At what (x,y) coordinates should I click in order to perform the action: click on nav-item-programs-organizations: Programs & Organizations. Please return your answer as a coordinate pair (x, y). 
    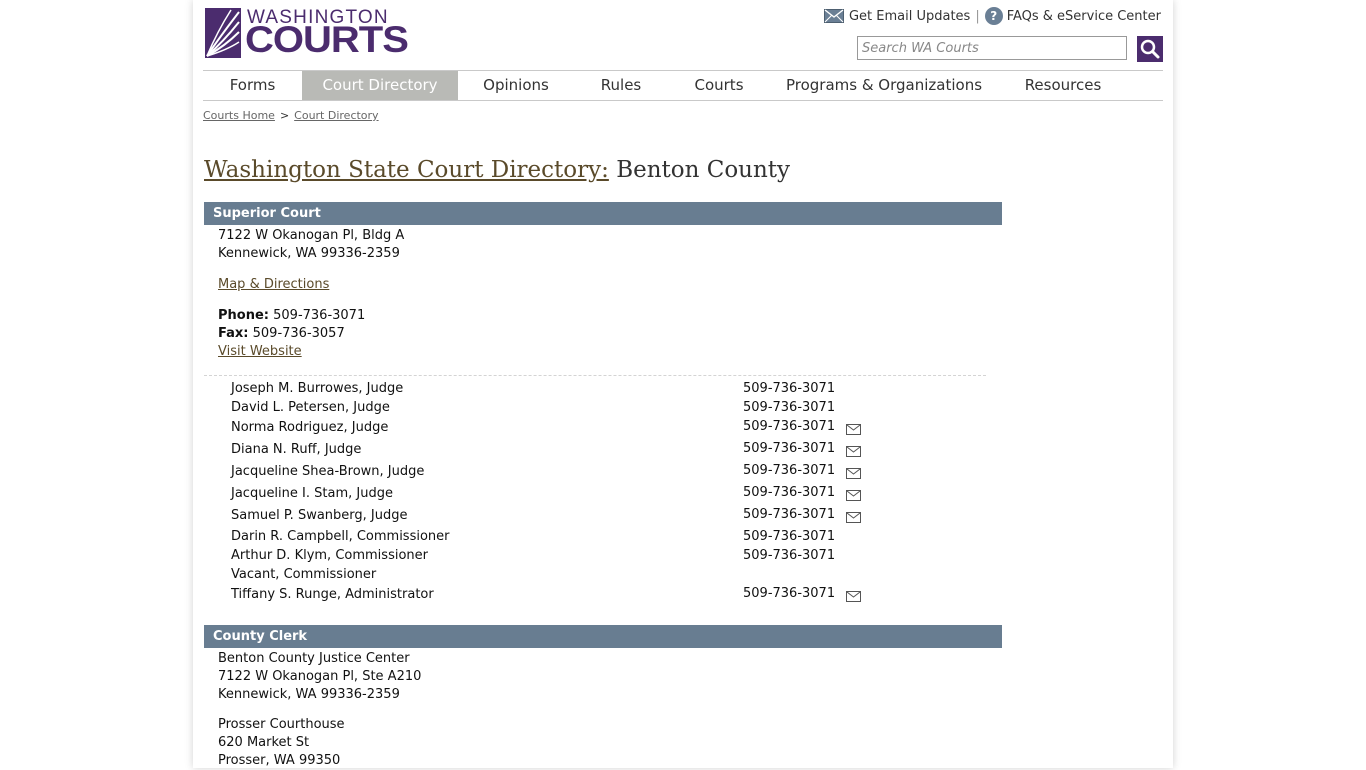
    Looking at the image, I should click on (884, 85).